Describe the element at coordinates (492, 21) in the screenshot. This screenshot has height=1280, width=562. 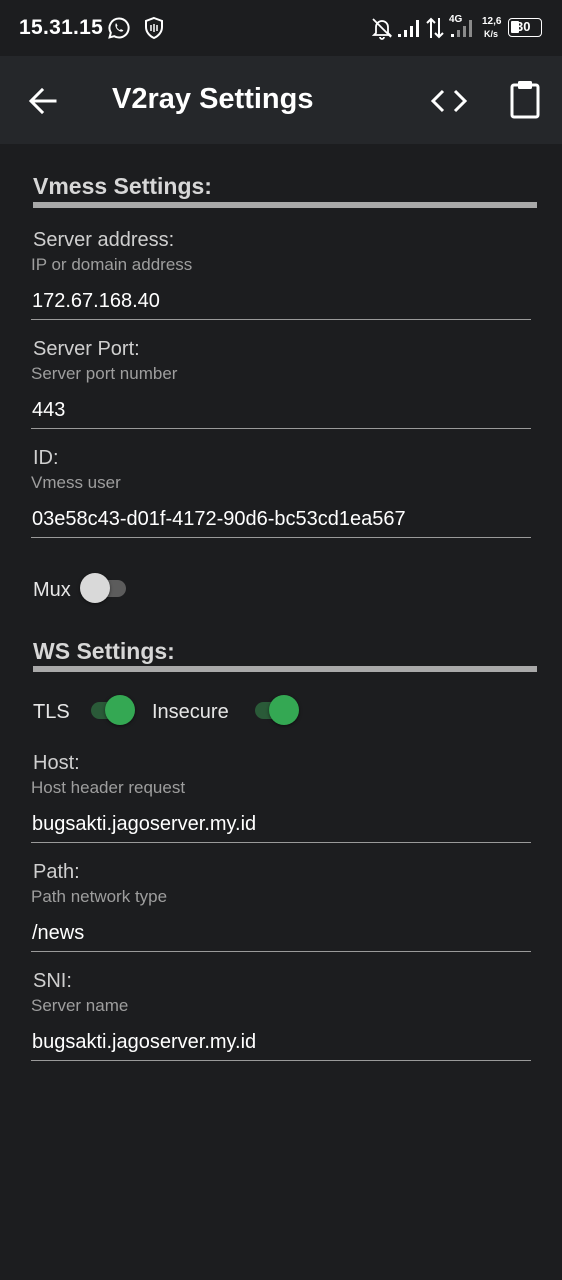
I see `speed-value: 12,6` at that location.